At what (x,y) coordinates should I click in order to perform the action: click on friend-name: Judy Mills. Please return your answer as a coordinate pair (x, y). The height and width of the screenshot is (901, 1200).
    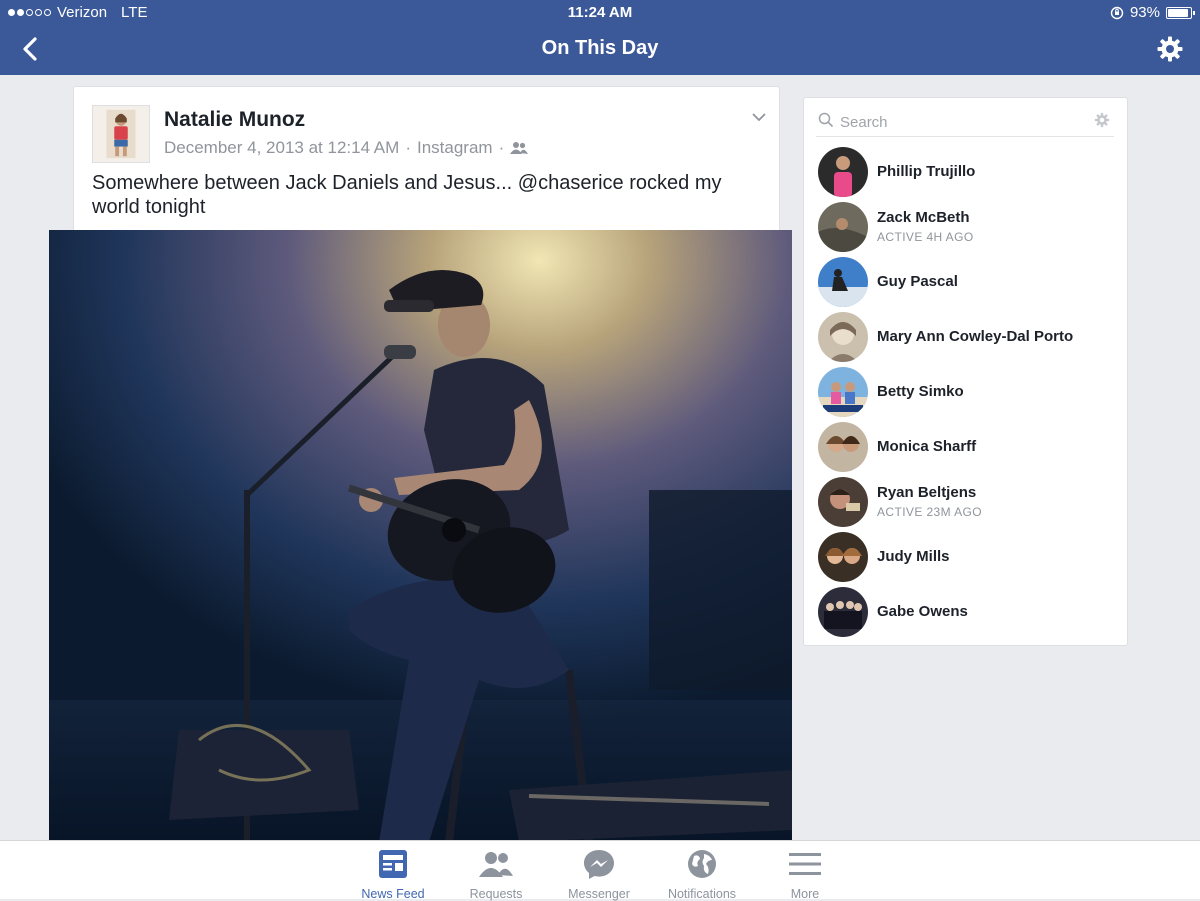
    Looking at the image, I should click on (913, 556).